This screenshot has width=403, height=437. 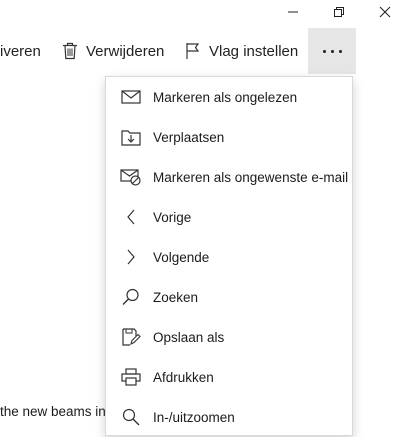 I want to click on junk-mail-icon, so click(x=131, y=177).